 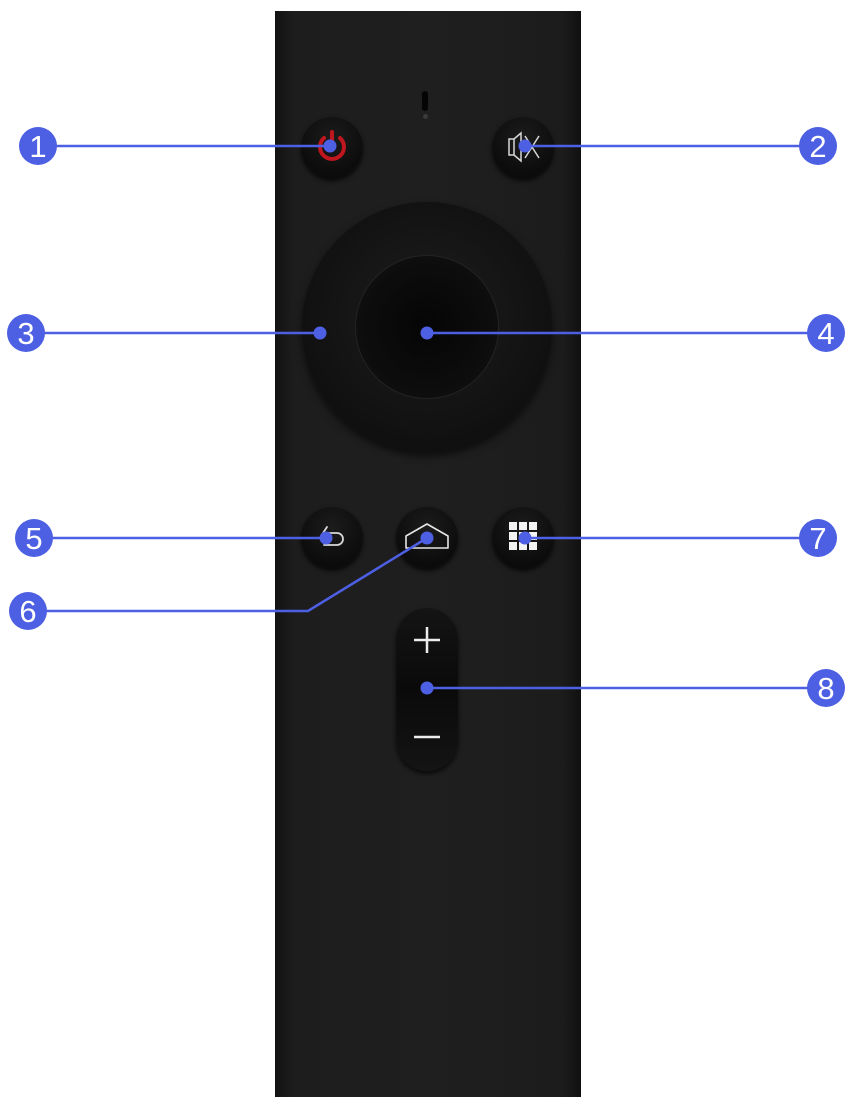 What do you see at coordinates (33, 538) in the screenshot?
I see `callout-number-5: 5` at bounding box center [33, 538].